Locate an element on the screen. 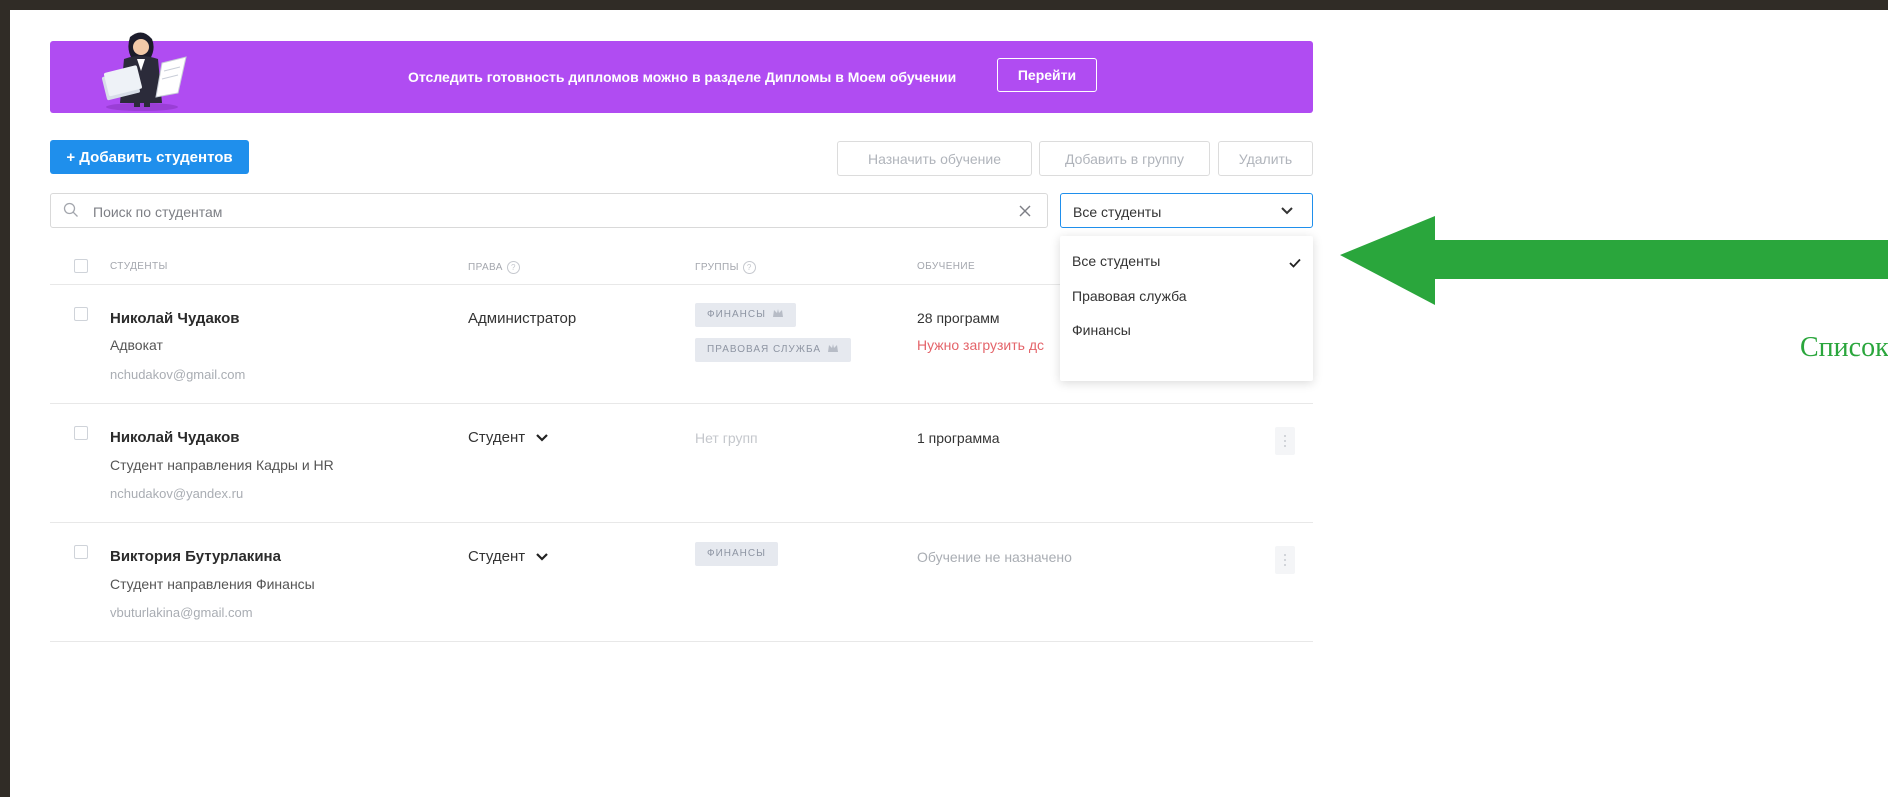  select-all-checkbox is located at coordinates (81, 266).